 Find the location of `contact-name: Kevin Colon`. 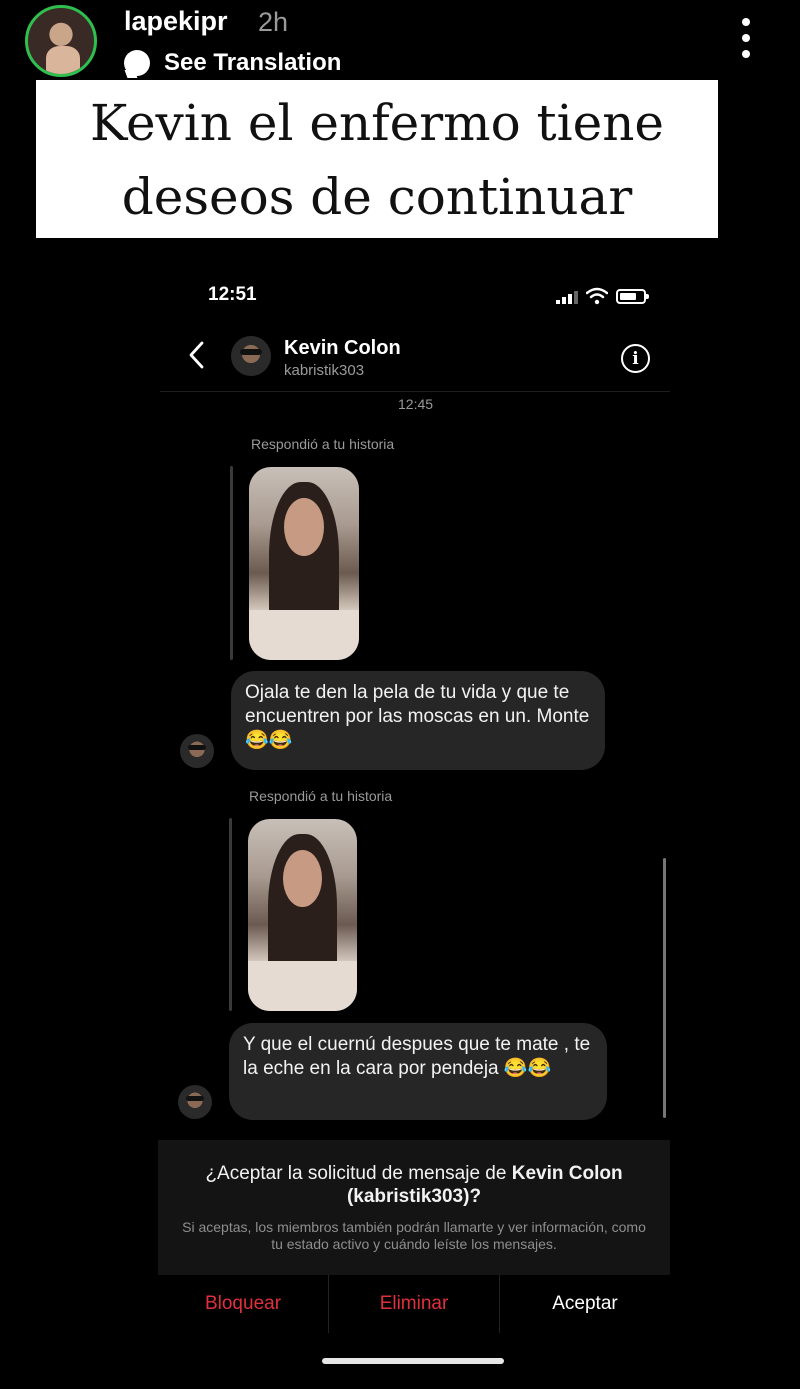

contact-name: Kevin Colon is located at coordinates (342, 348).